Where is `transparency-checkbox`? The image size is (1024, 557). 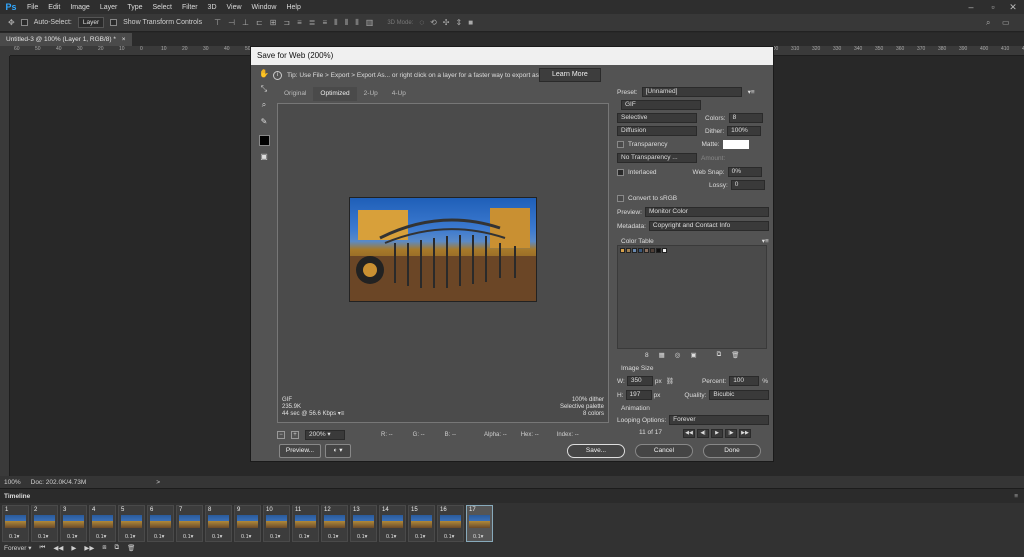
transparency-checkbox is located at coordinates (620, 144).